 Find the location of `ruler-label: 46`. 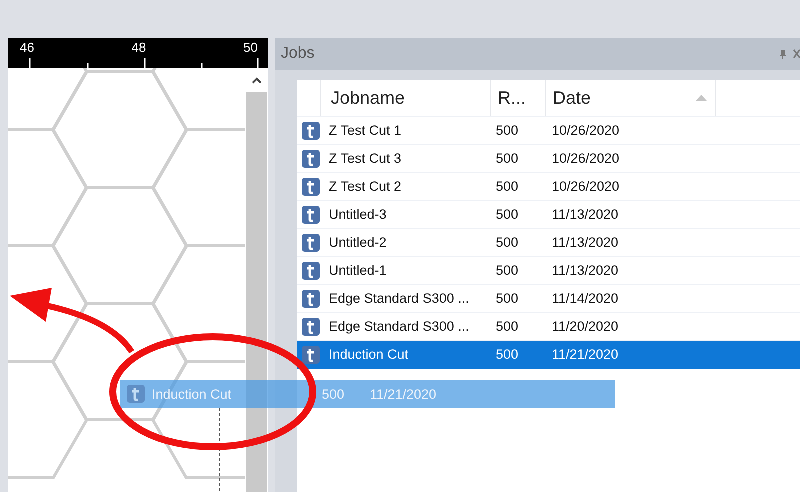

ruler-label: 46 is located at coordinates (27, 47).